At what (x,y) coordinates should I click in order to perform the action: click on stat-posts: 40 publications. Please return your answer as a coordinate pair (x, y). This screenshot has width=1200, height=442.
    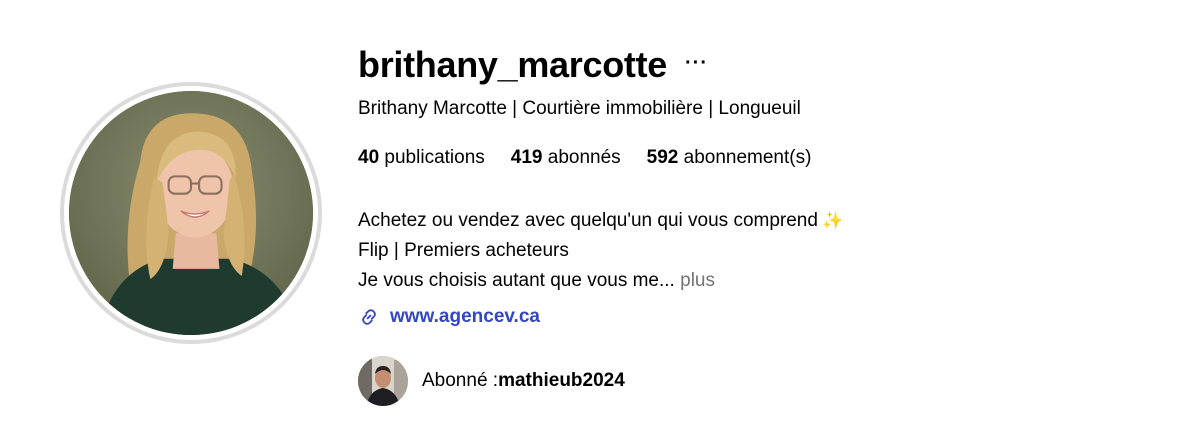
    Looking at the image, I should click on (421, 158).